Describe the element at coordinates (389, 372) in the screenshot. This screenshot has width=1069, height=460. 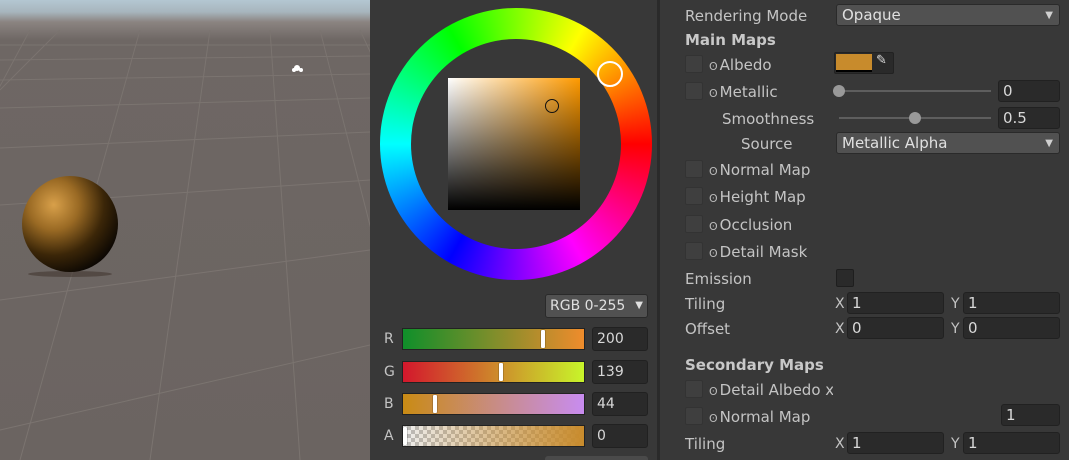
I see `channel-label: G` at that location.